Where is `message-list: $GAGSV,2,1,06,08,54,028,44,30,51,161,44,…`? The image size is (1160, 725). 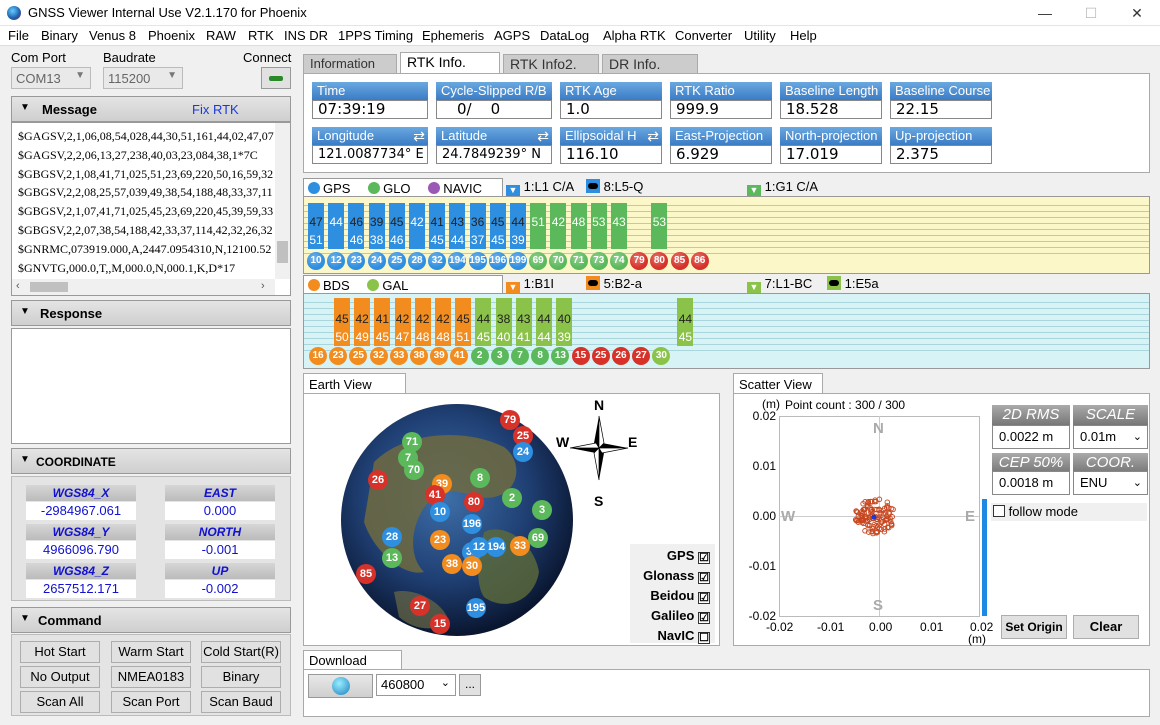
message-list: $GAGSV,2,1,06,08,54,028,44,30,51,161,44,… is located at coordinates (151, 209).